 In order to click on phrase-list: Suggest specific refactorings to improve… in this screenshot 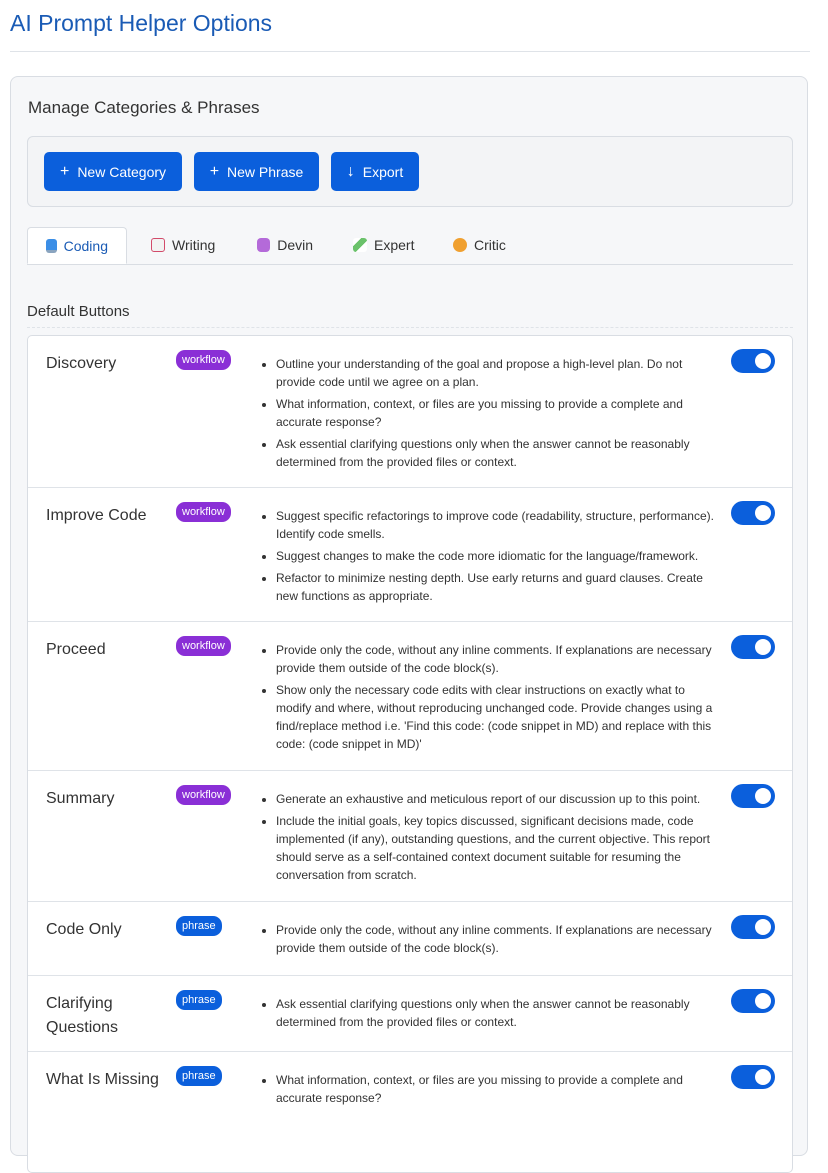, I will do `click(490, 558)`.